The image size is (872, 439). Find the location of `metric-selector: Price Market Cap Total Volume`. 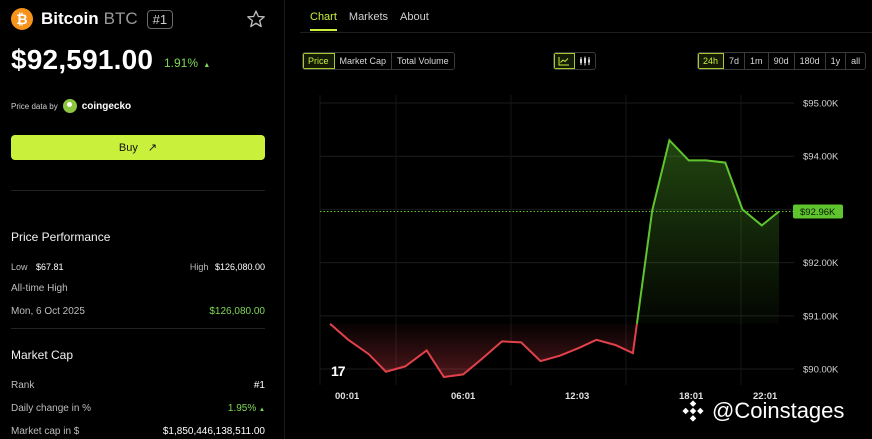

metric-selector: Price Market Cap Total Volume is located at coordinates (378, 61).